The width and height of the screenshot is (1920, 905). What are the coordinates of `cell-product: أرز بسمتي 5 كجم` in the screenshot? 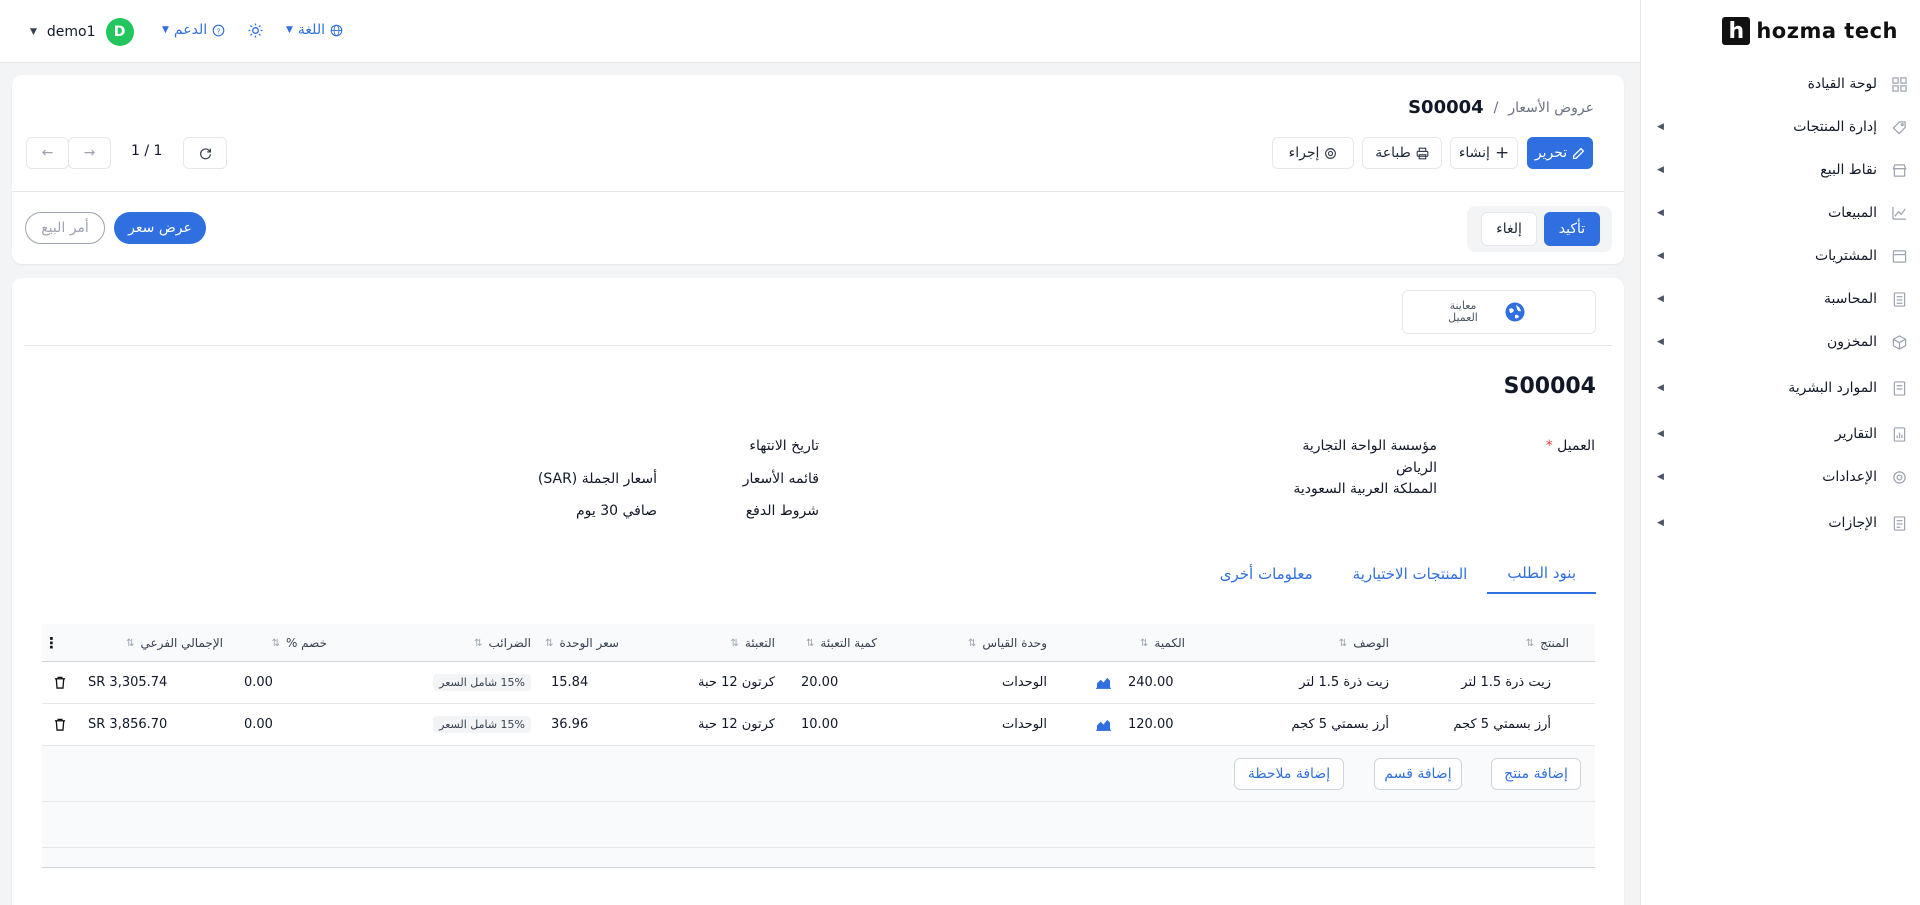 It's located at (1502, 724).